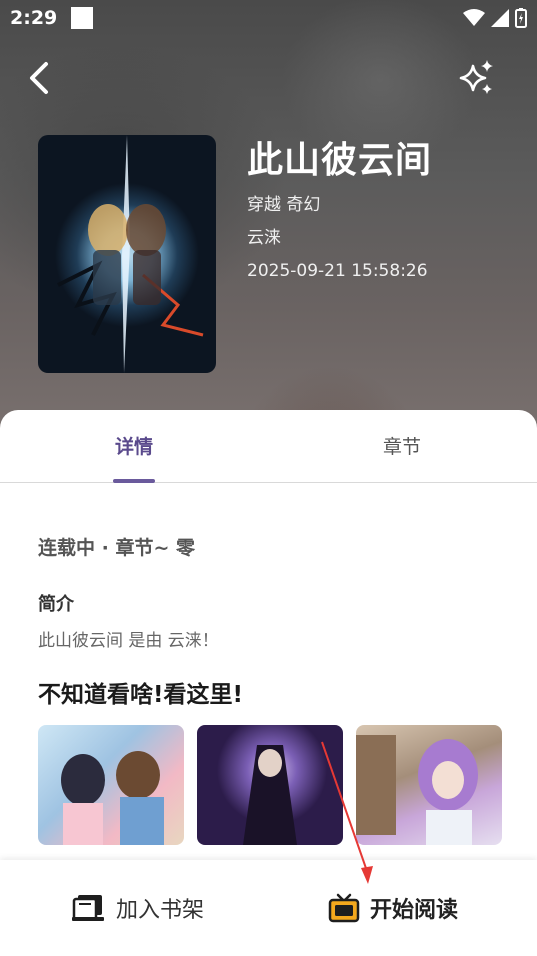  What do you see at coordinates (521, 18) in the screenshot?
I see `battery-icon` at bounding box center [521, 18].